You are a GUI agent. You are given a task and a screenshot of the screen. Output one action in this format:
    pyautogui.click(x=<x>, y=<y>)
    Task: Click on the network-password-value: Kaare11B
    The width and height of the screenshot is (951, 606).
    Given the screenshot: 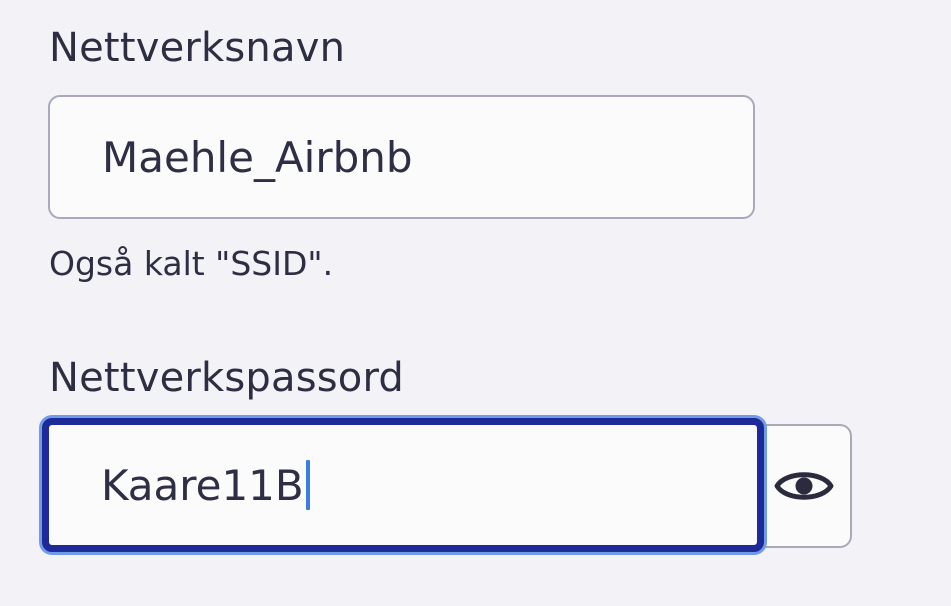 What is the action you would take?
    pyautogui.click(x=202, y=485)
    